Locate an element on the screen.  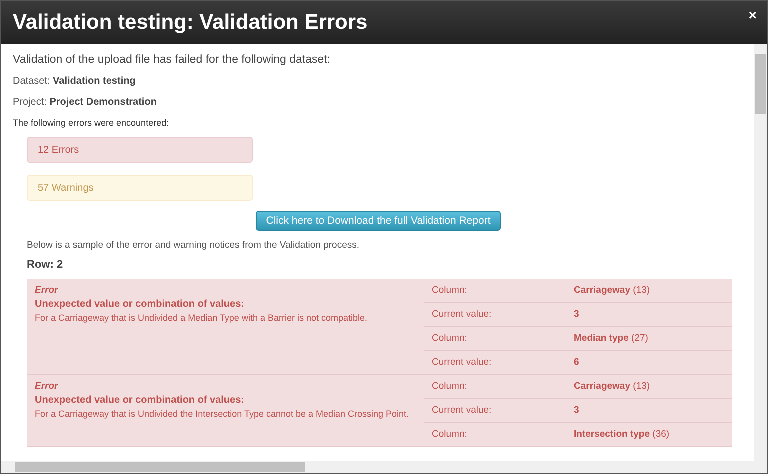
alert-box: 12 Errors is located at coordinates (140, 150).